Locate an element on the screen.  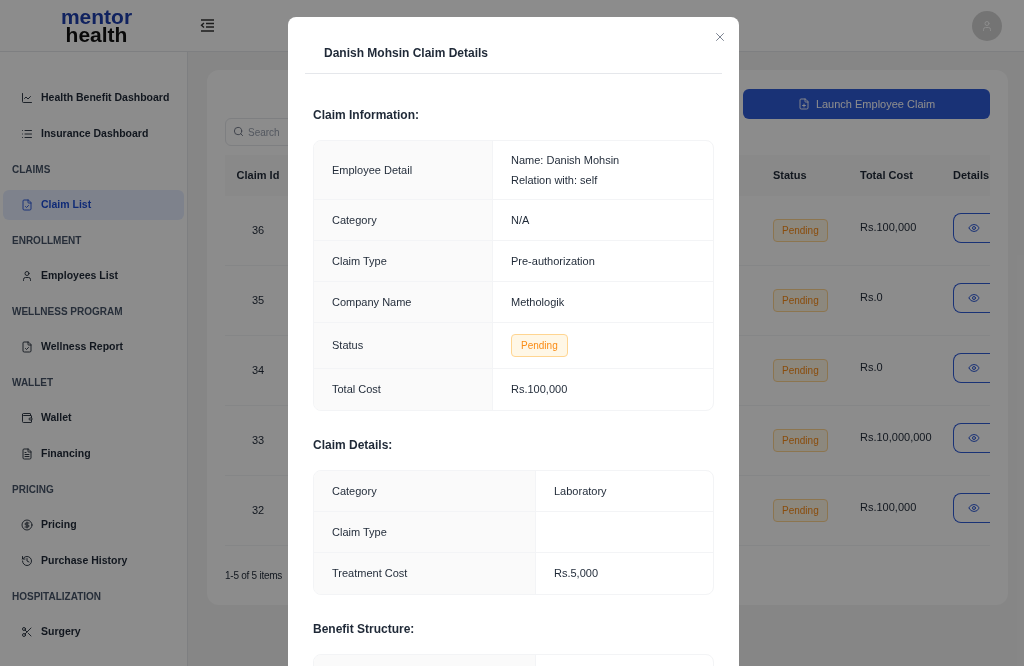
sidebar-item: Insurance Dashboard is located at coordinates (93, 134).